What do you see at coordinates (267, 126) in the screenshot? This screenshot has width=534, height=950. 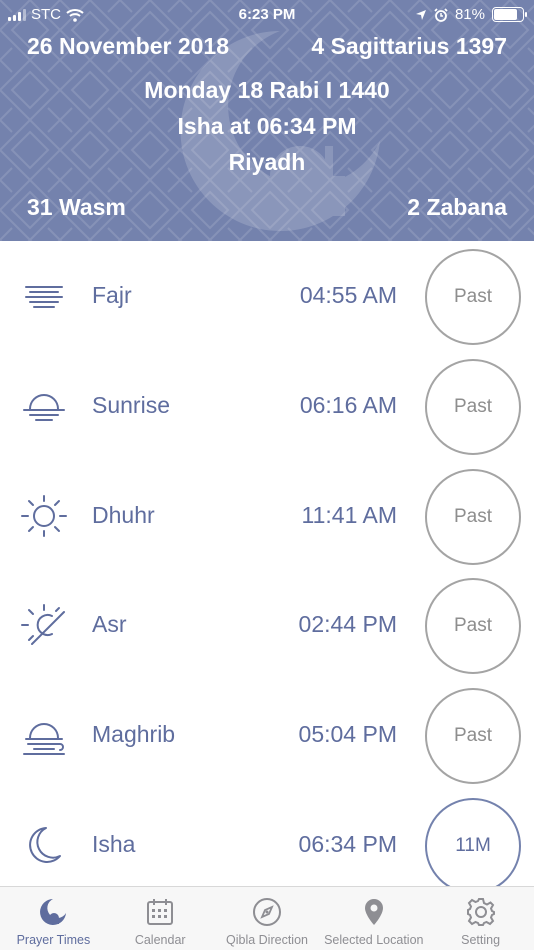 I see `next-prayer-text: Isha at 06:34 PM` at bounding box center [267, 126].